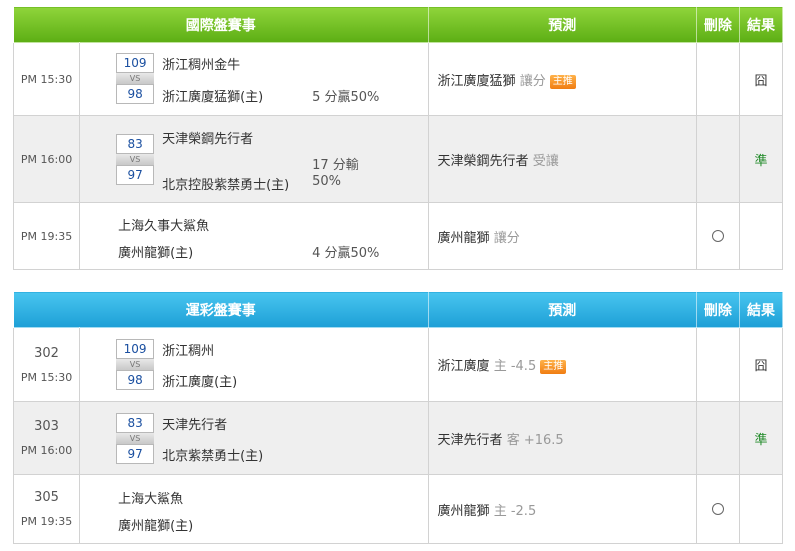  I want to click on match-cell: 83 VS 97 天津榮鋼先行者 17 分輸 北京控股紫禁勇士(主) 50%, so click(254, 159).